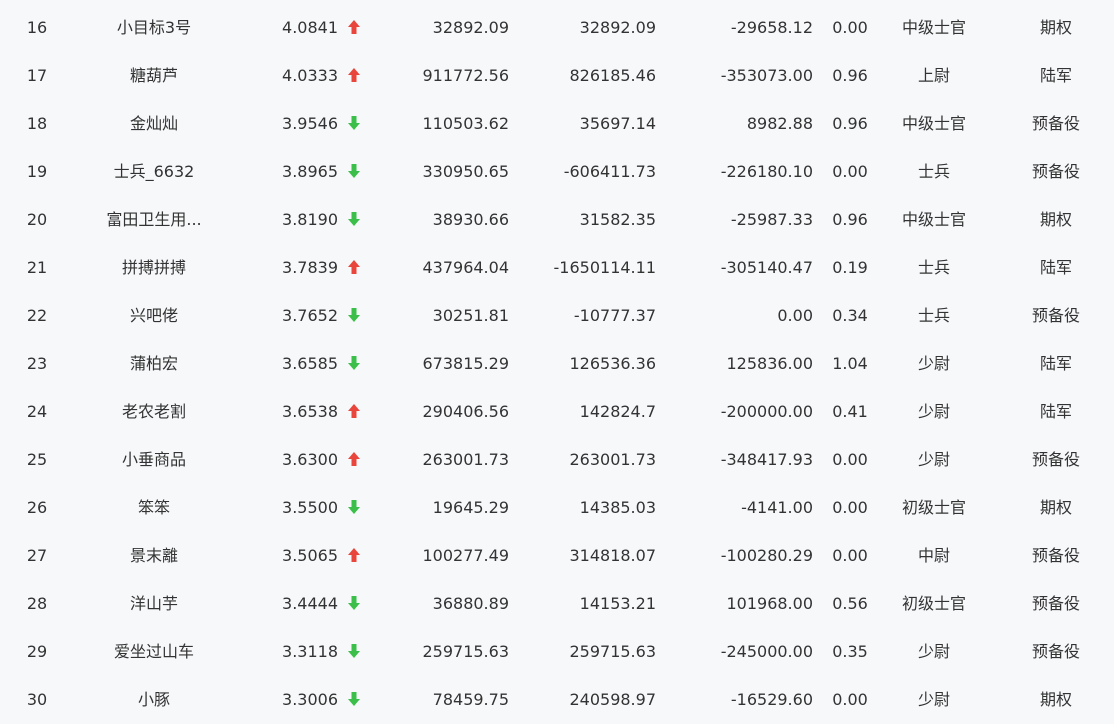 The height and width of the screenshot is (724, 1114). I want to click on value3-cell: -4141.00, so click(777, 507).